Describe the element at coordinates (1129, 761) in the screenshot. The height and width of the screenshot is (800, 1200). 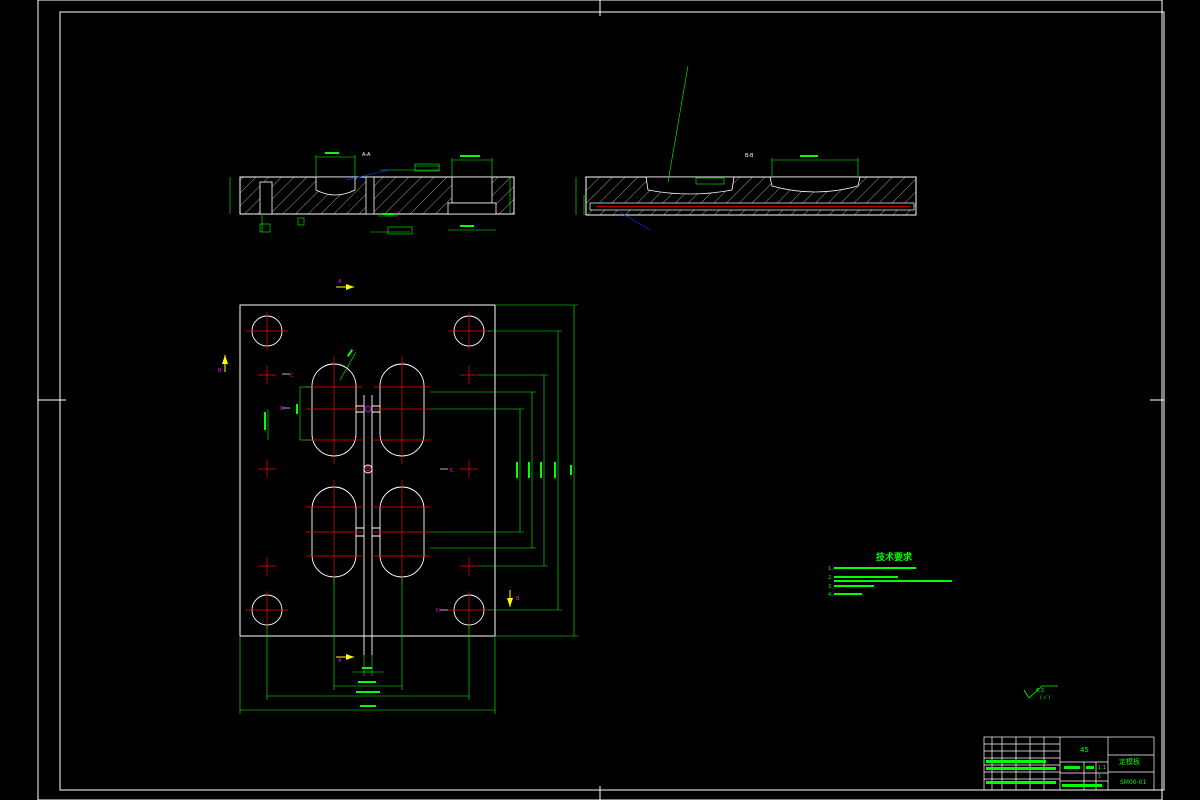
I see `title-block-part-name: 定模板` at that location.